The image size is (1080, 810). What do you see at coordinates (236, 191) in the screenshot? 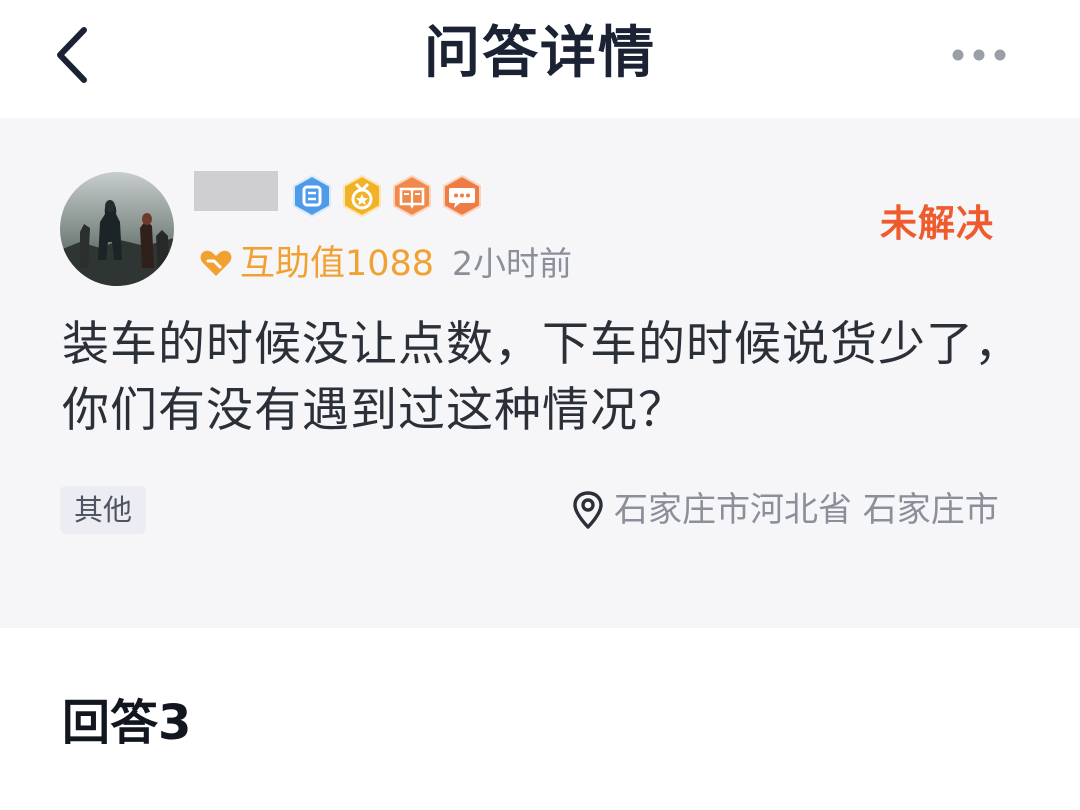
I see `username-redacted` at bounding box center [236, 191].